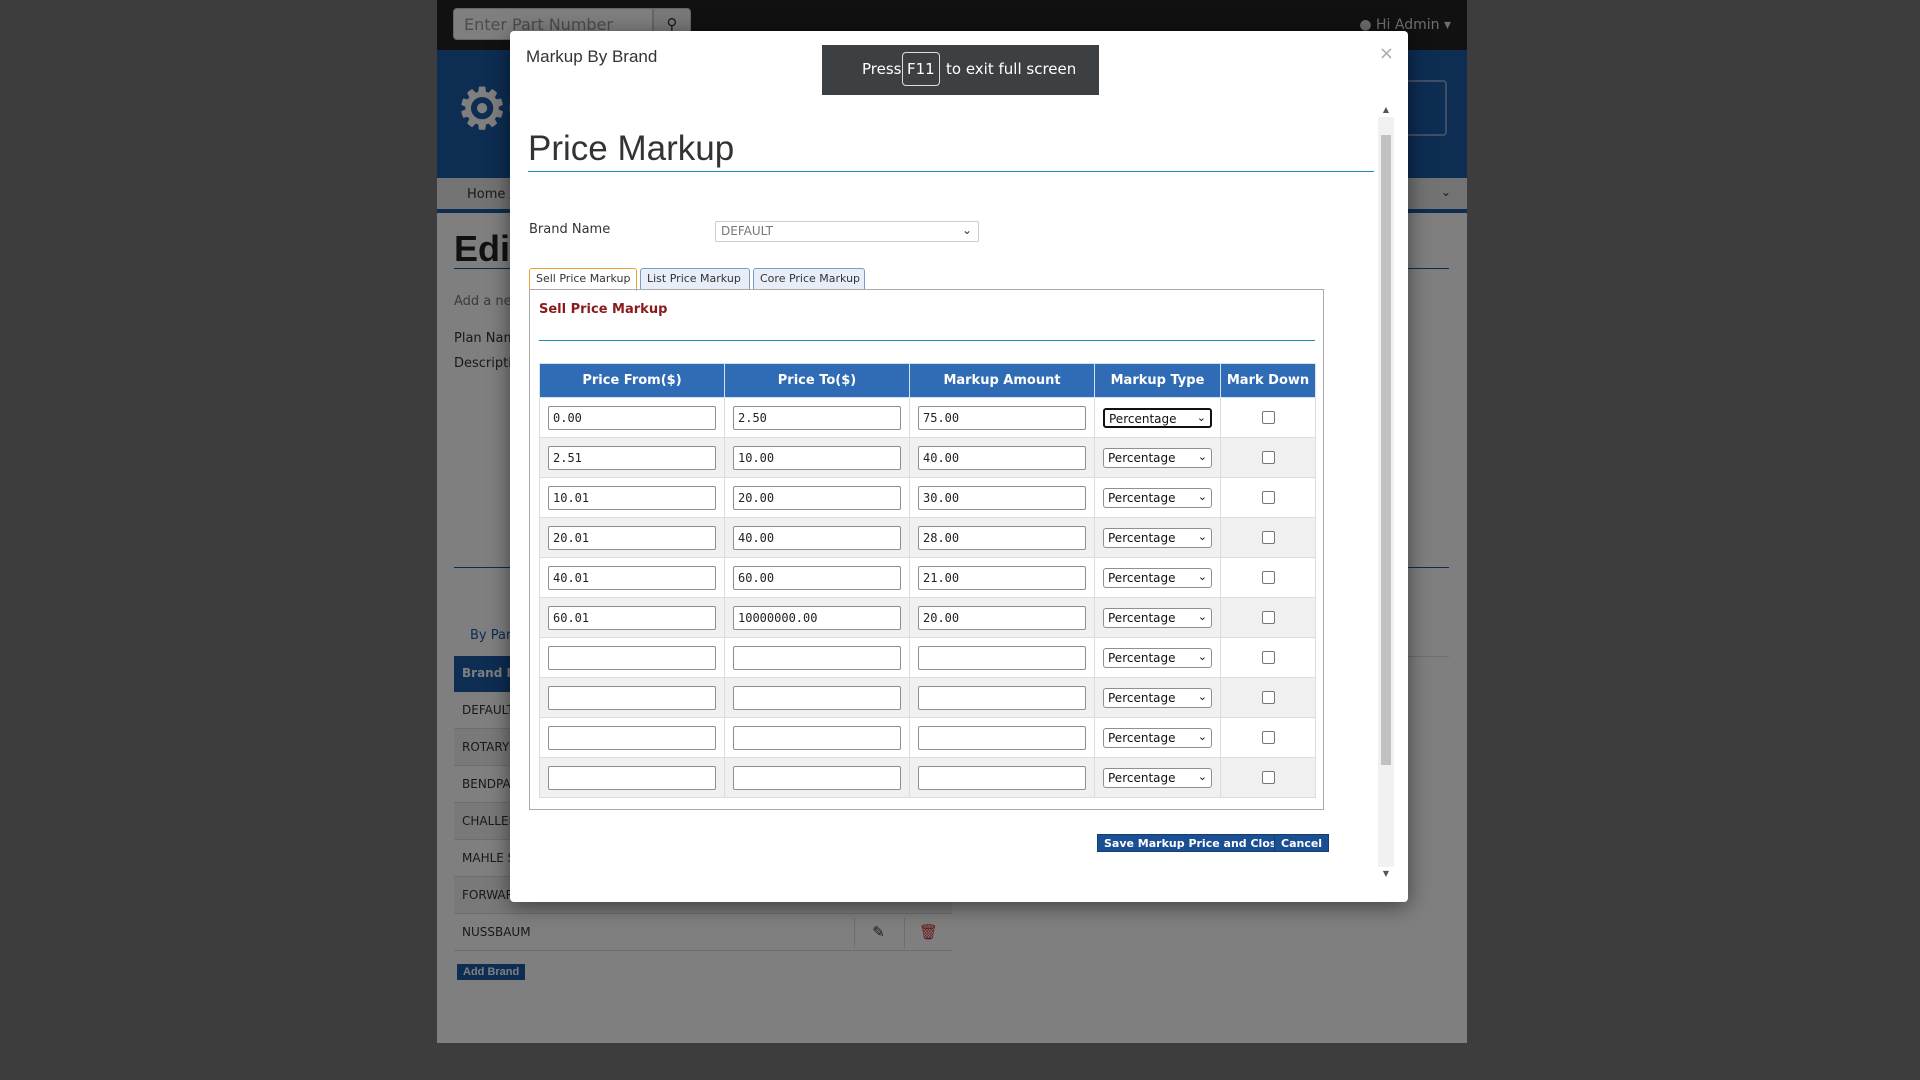  Describe the element at coordinates (1157, 380) in the screenshot. I see `column-header-markup-type: Markup Type` at that location.